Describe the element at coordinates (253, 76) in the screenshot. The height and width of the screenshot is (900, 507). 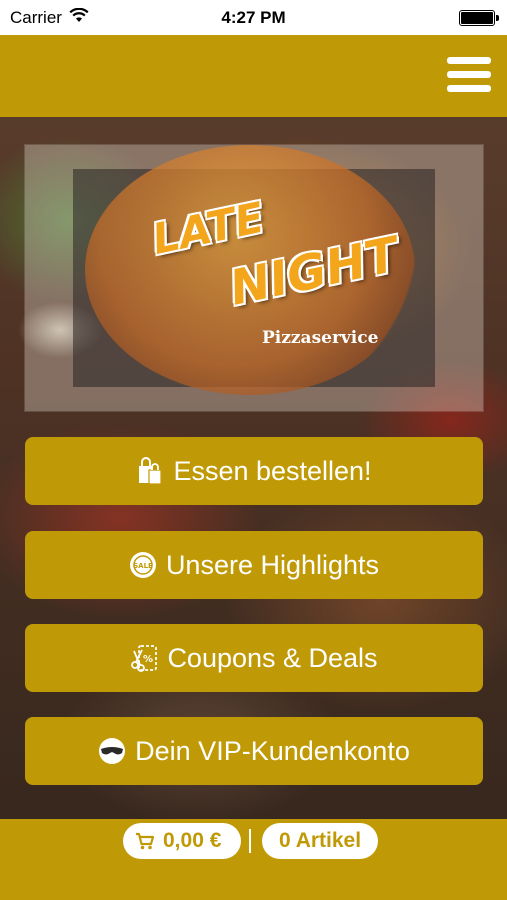
I see `app-header` at that location.